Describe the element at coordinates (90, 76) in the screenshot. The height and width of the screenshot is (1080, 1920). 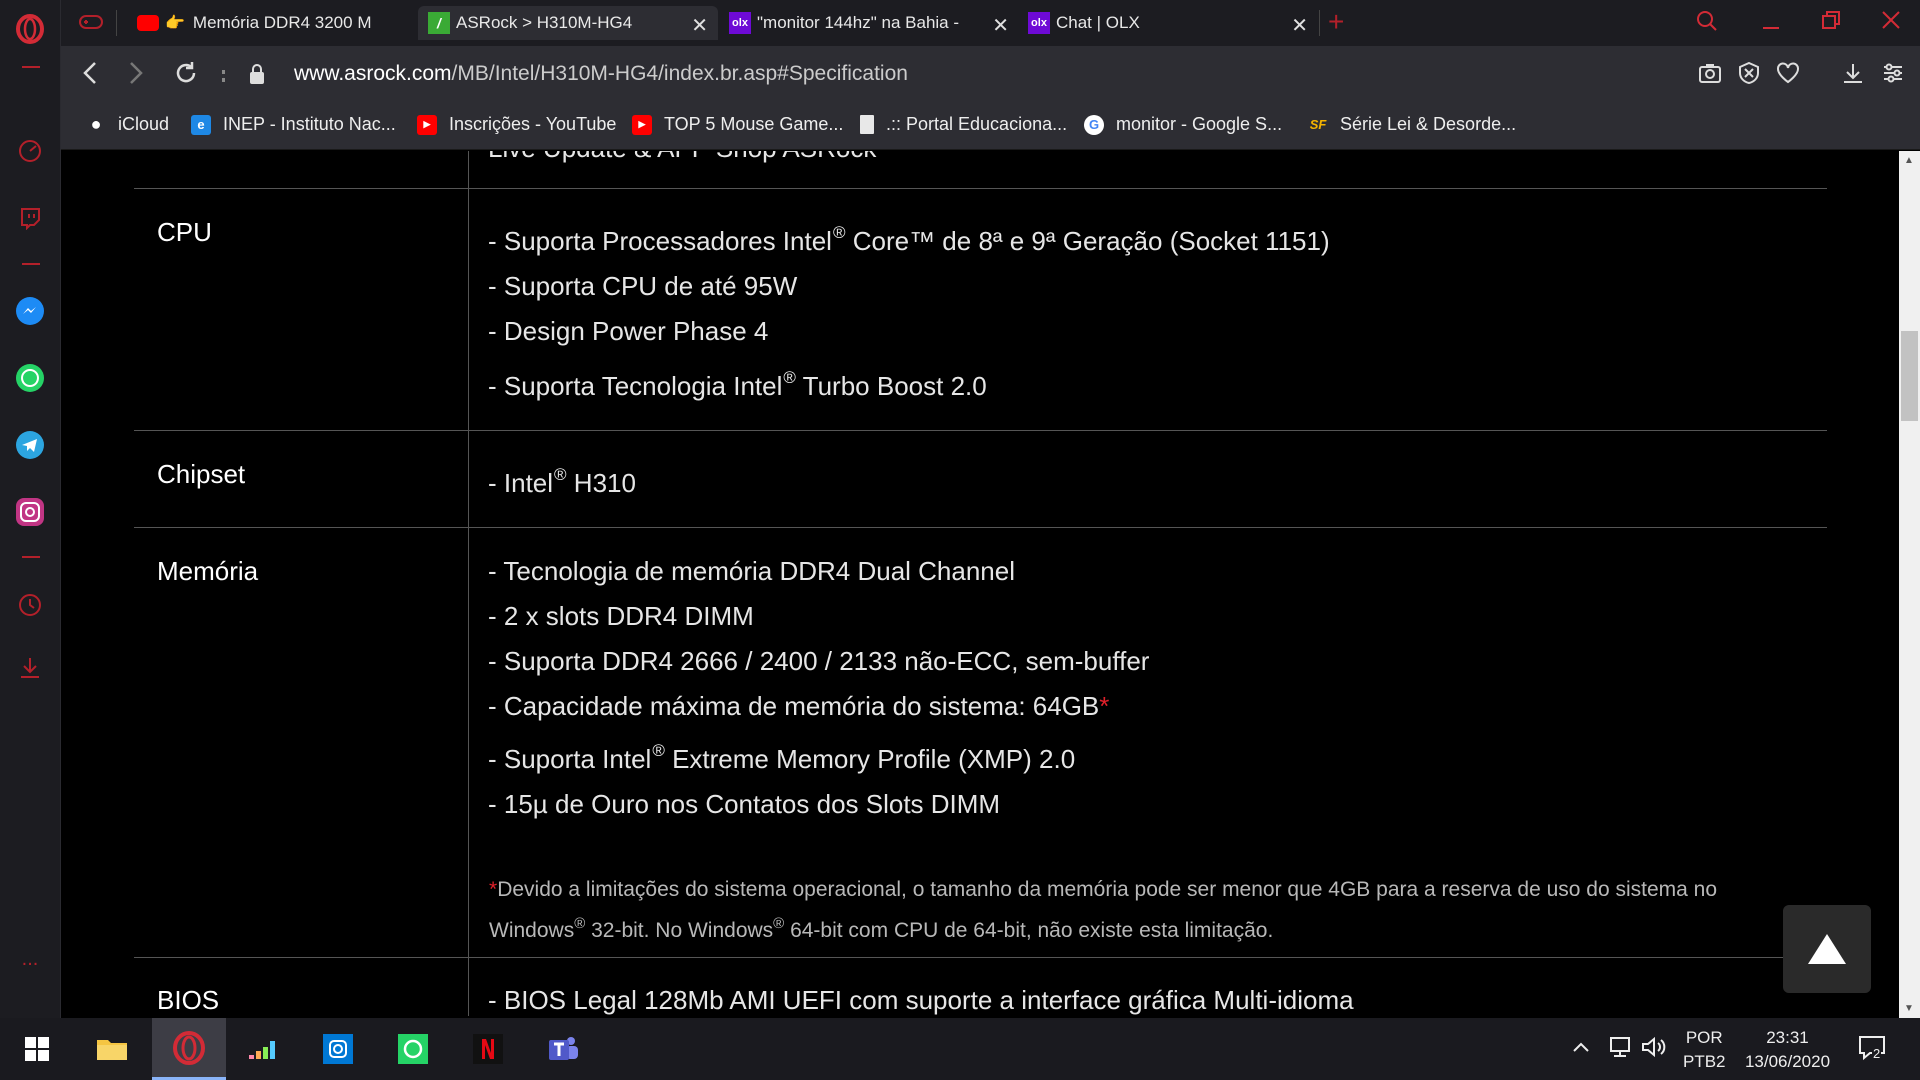
I see `back-button` at that location.